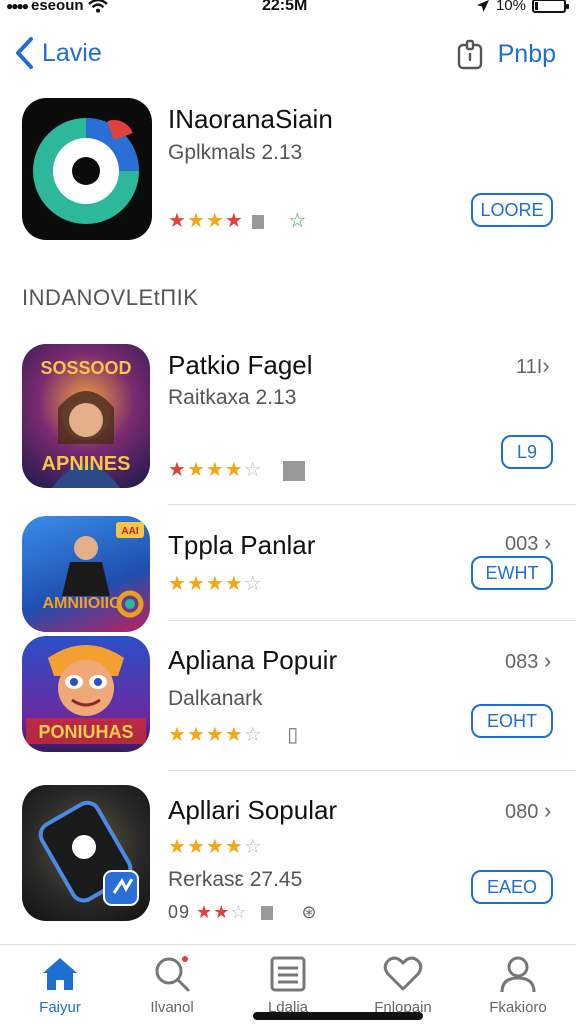  Describe the element at coordinates (527, 54) in the screenshot. I see `nav-right-link: Pnbp` at that location.